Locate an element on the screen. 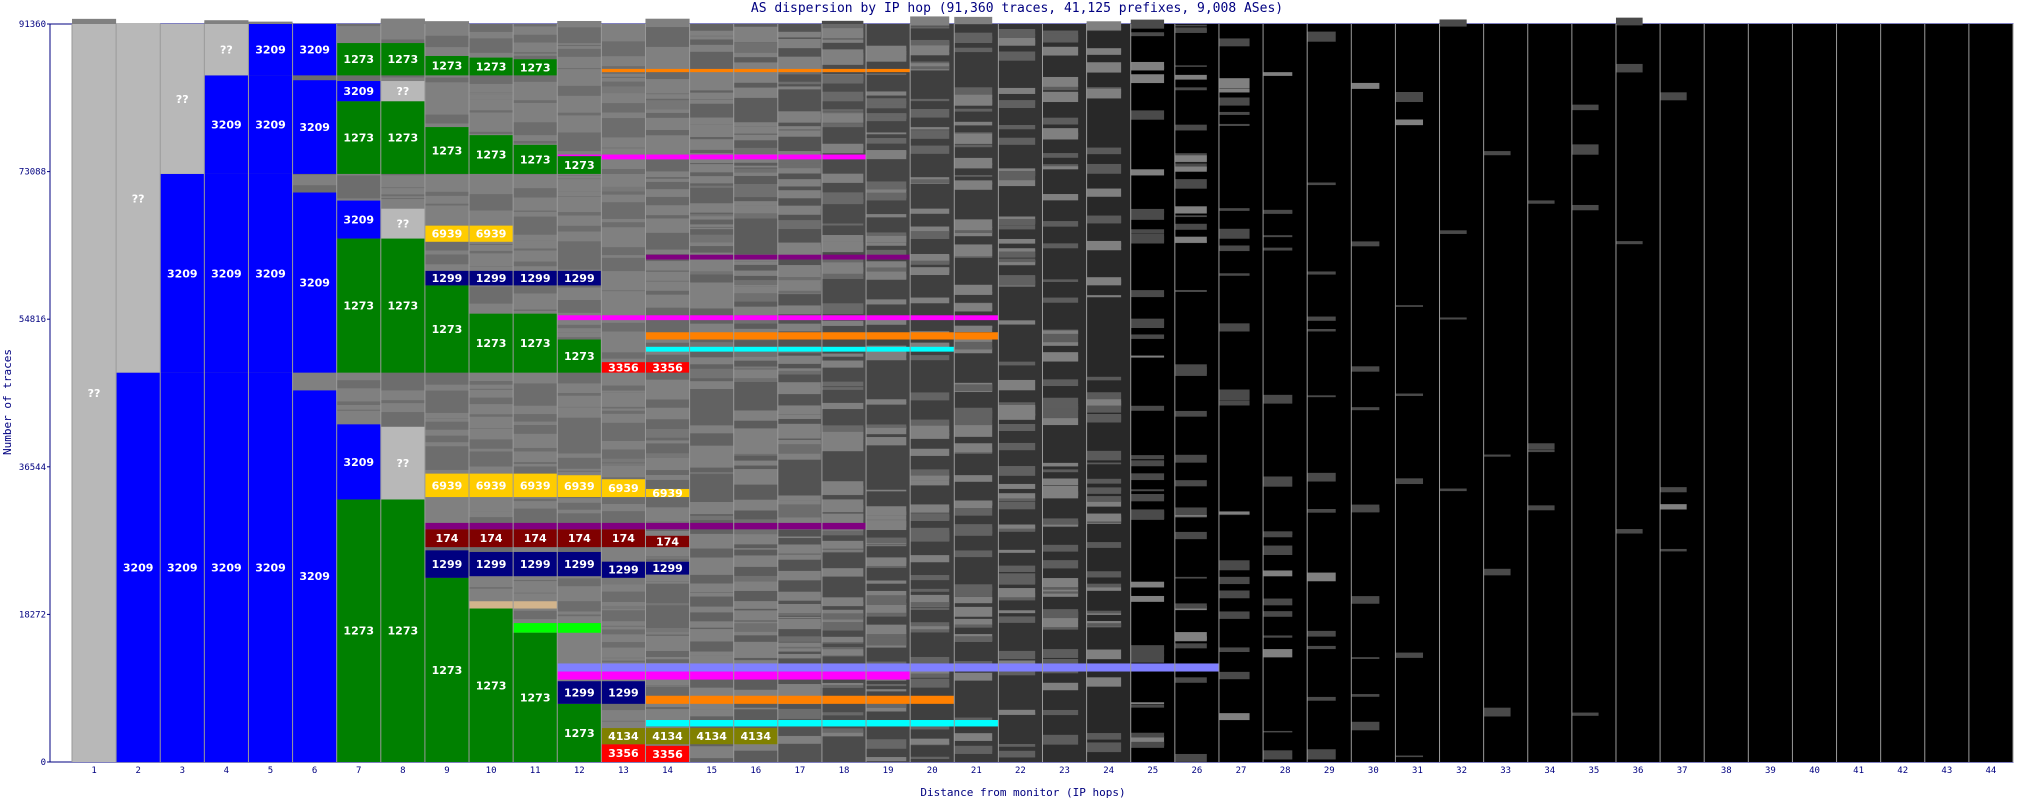  x-tick-label: 14 is located at coordinates (667, 771).